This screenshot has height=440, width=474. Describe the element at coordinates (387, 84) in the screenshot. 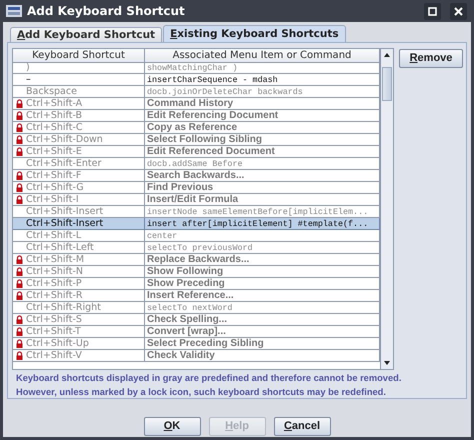

I see `scroll-thumb` at that location.